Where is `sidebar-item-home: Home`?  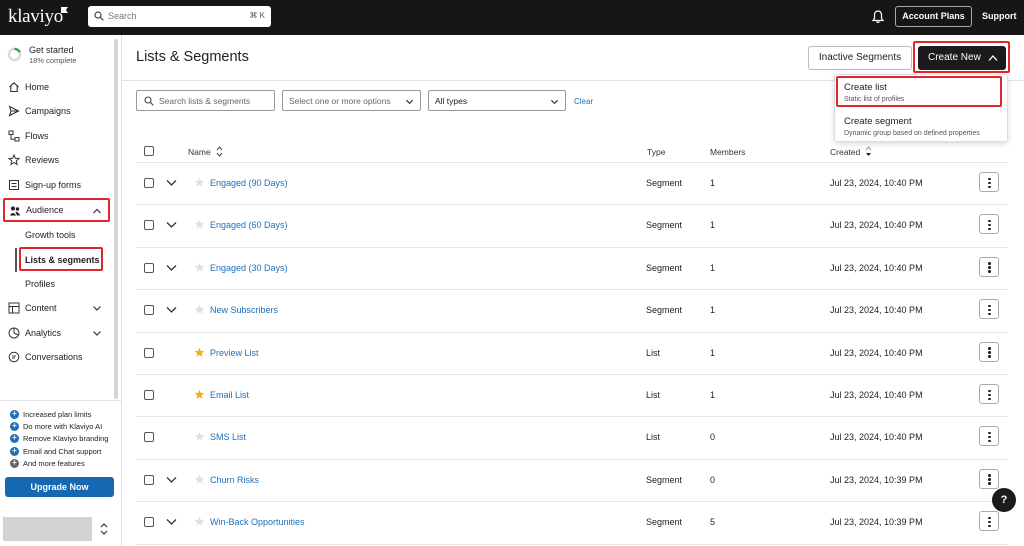
sidebar-item-home: Home is located at coordinates (56, 87).